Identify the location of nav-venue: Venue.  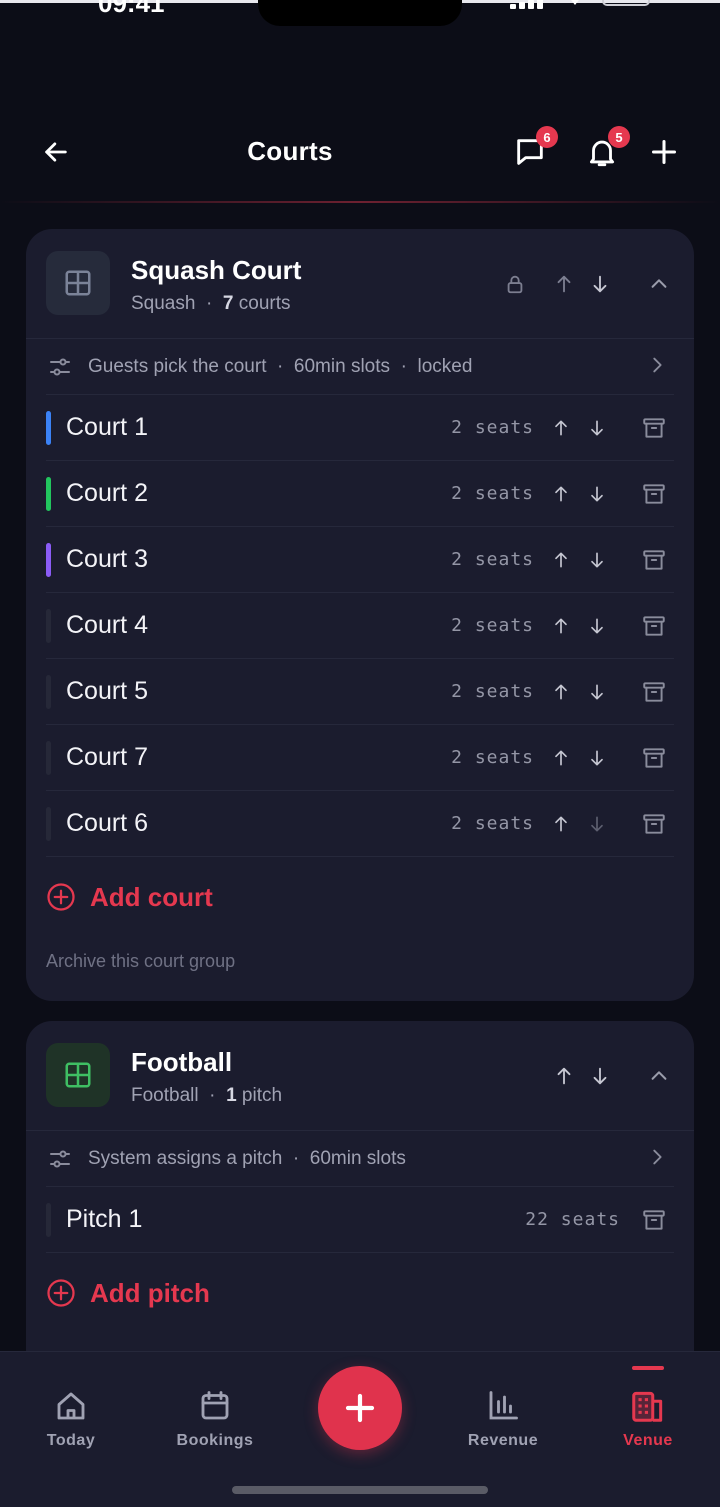
(648, 1418).